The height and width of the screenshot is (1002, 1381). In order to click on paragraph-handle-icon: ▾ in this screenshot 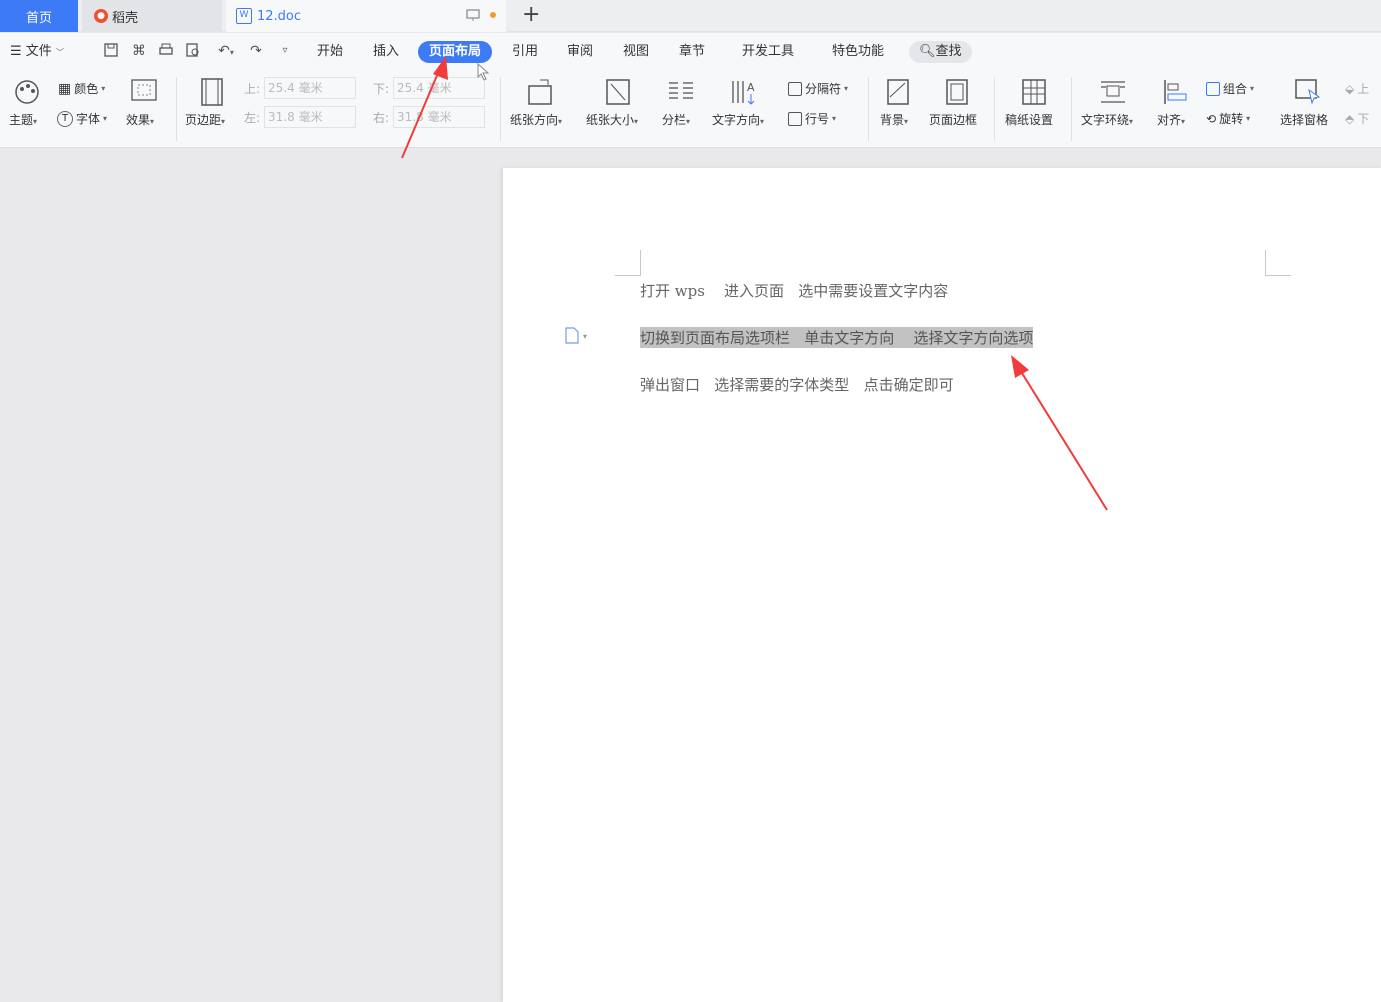, I will do `click(579, 336)`.